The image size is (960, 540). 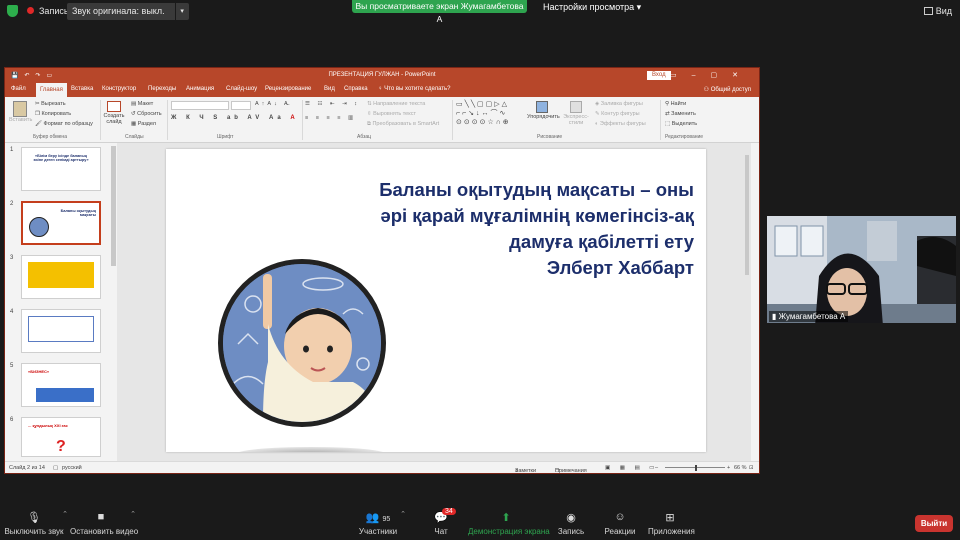 What do you see at coordinates (861, 269) in the screenshot?
I see `participant-video: ▮ Жумагамбетова А` at bounding box center [861, 269].